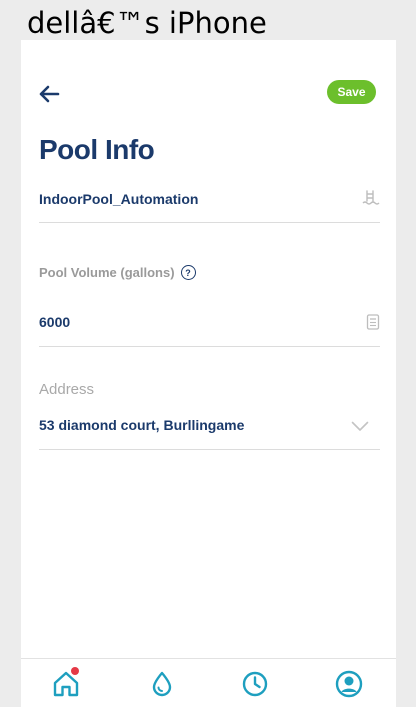 Image resolution: width=416 pixels, height=707 pixels. I want to click on notification-dot, so click(75, 671).